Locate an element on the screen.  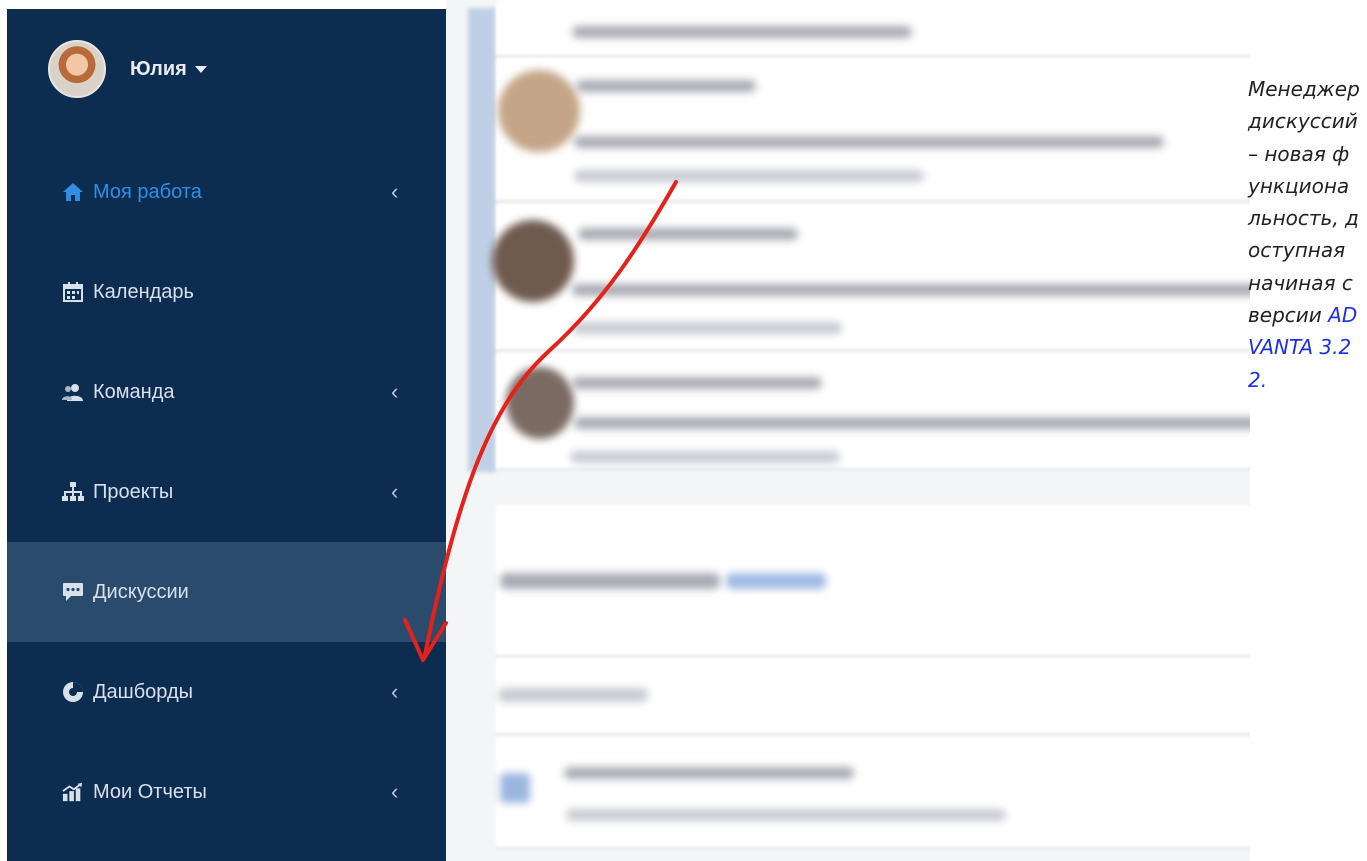
sidebar-item-dashboards: Дашборды ‹ is located at coordinates (226, 692).